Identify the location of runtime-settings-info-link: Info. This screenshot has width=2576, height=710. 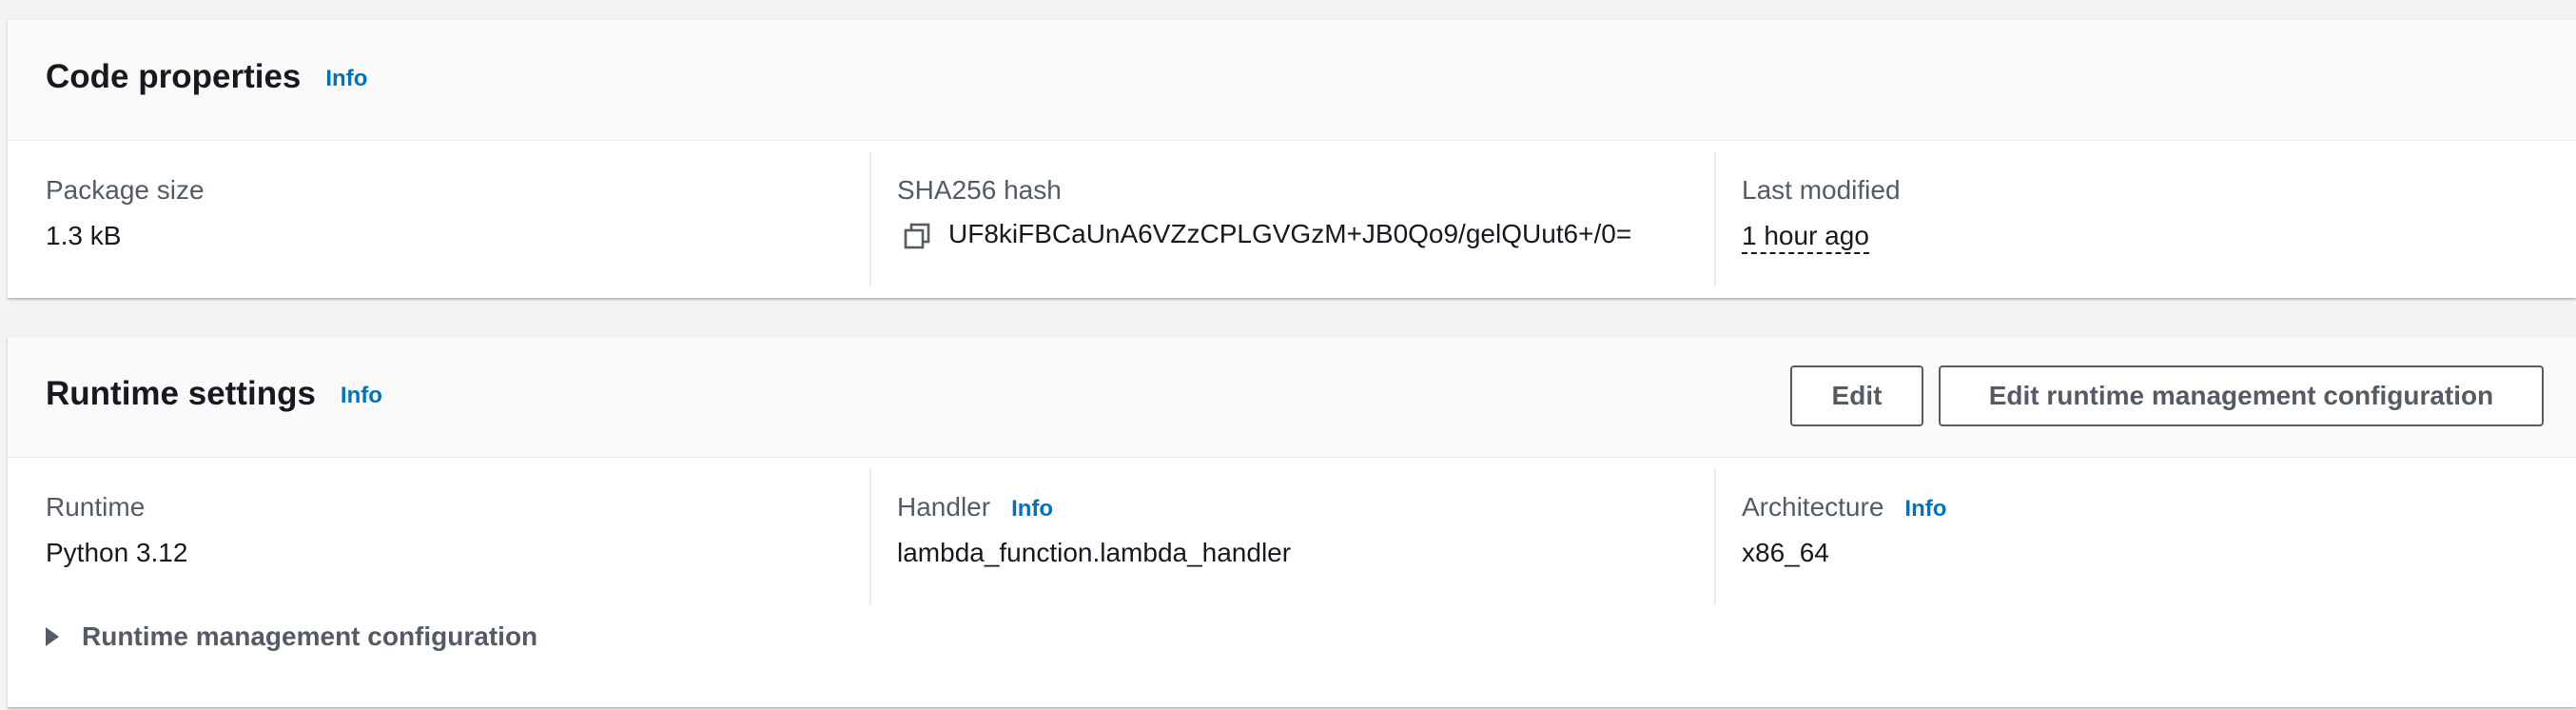
(362, 395).